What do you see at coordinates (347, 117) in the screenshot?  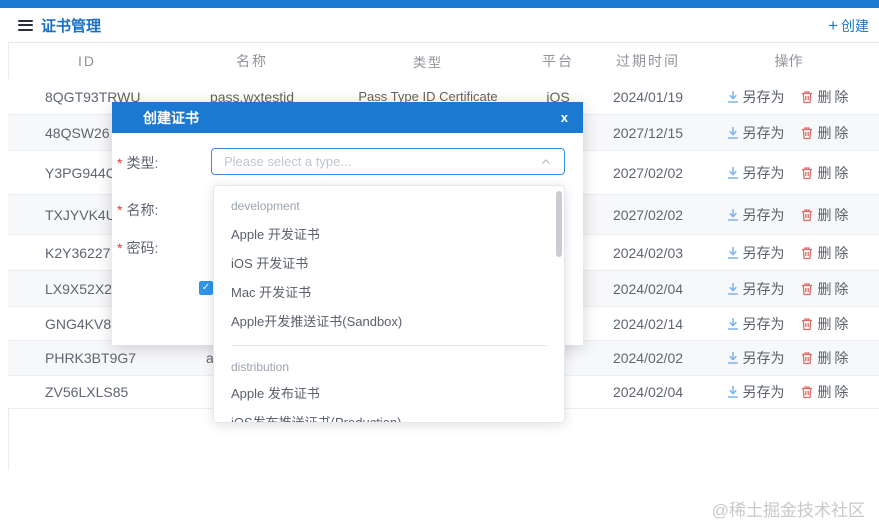 I see `dialog-header: 创建证书 x` at bounding box center [347, 117].